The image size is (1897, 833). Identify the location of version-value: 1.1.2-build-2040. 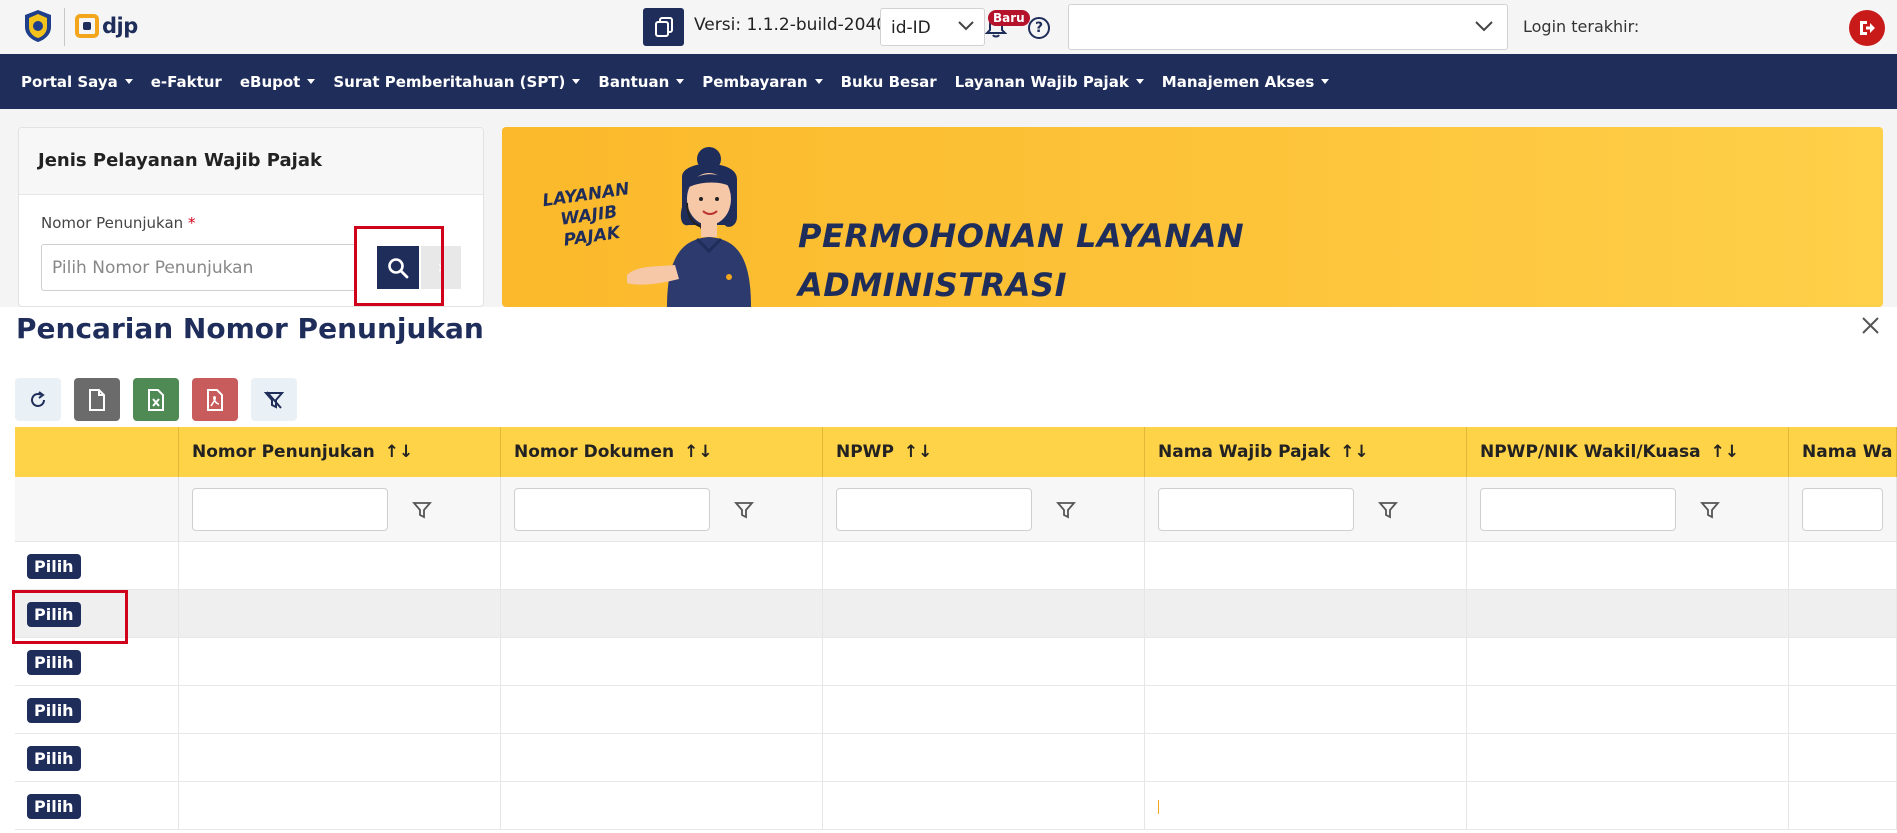
(817, 25).